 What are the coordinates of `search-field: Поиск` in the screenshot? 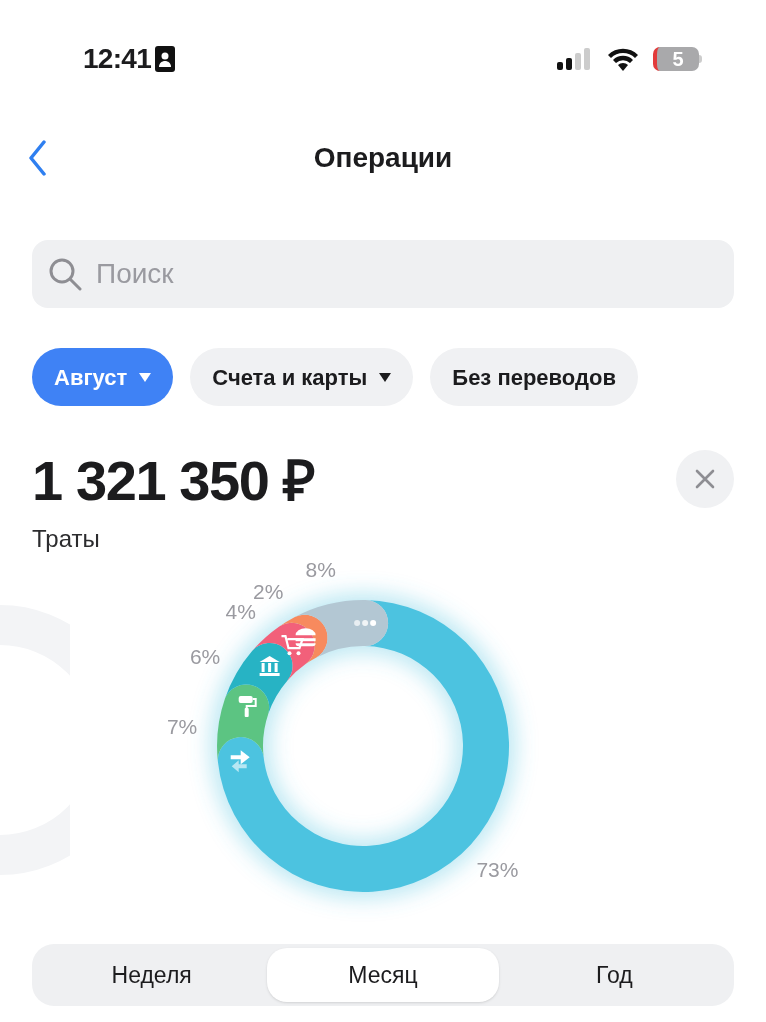 It's located at (383, 274).